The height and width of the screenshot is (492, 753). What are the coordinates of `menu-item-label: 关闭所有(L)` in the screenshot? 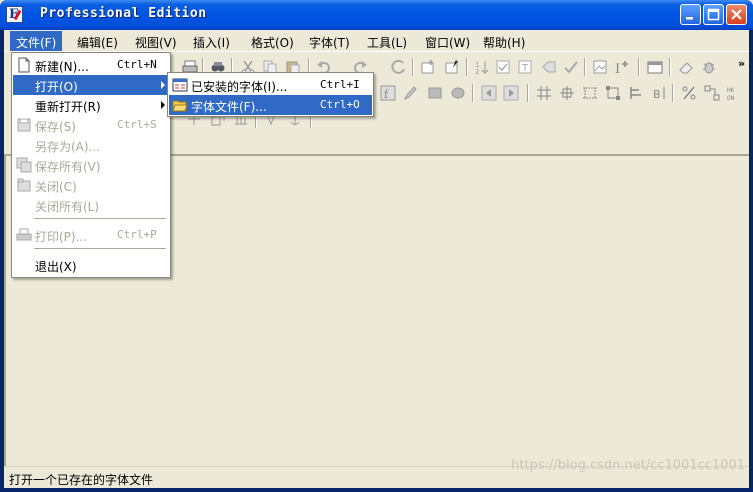 It's located at (67, 207).